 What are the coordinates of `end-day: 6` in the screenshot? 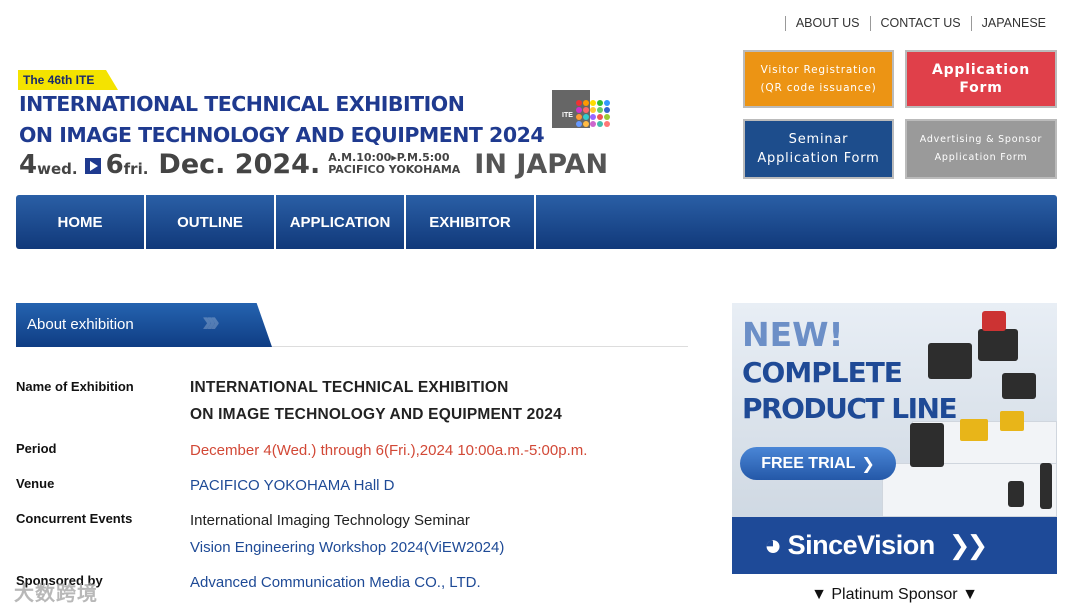 It's located at (114, 165).